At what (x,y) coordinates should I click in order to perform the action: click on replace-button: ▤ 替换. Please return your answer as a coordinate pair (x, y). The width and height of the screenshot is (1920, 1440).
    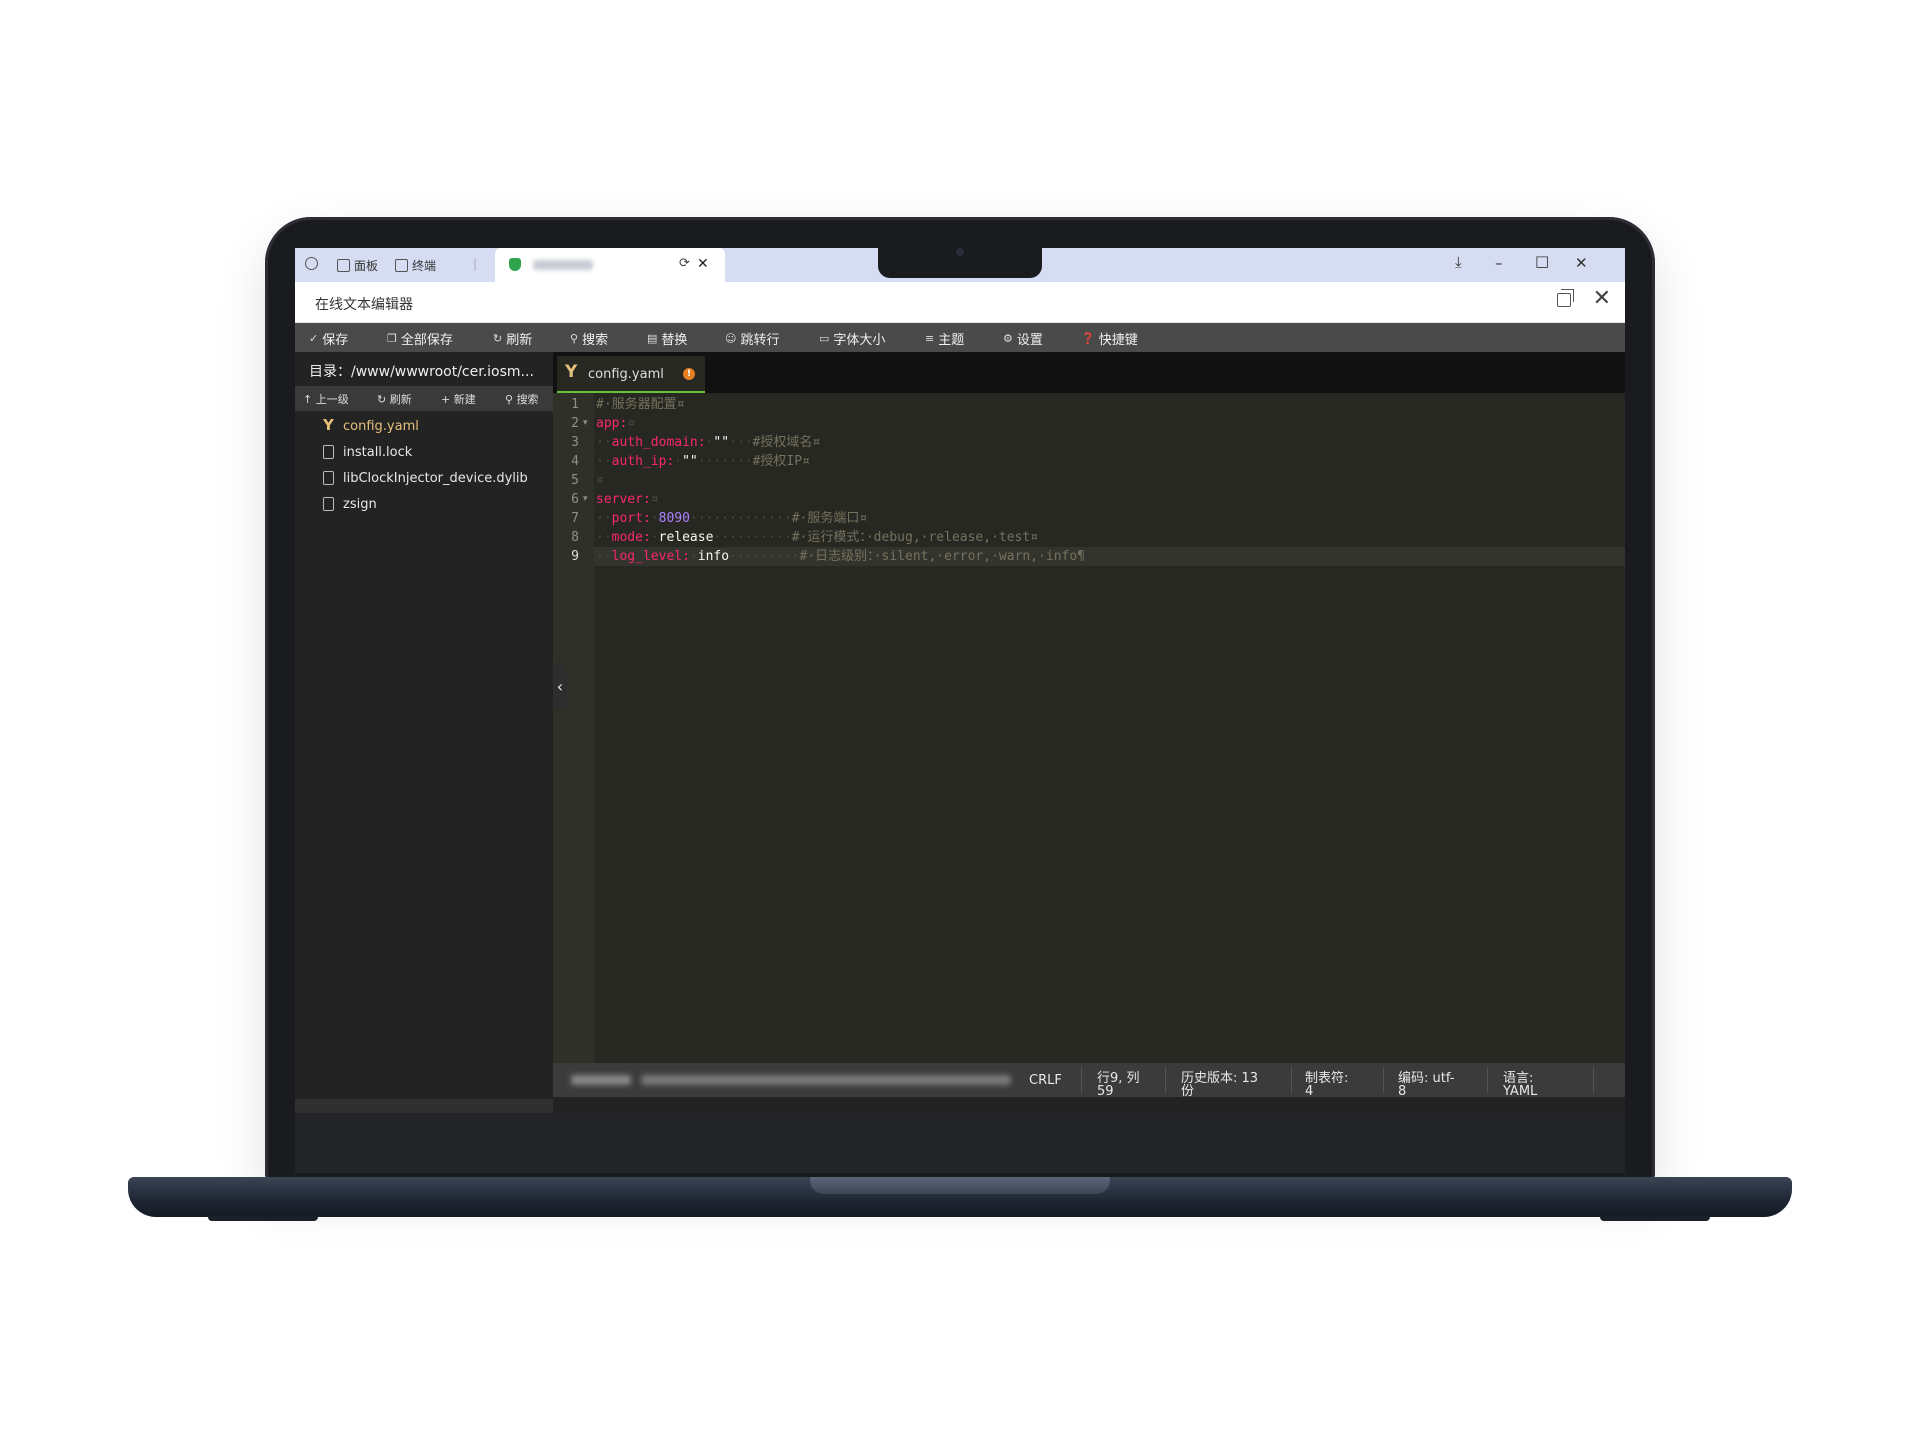
    Looking at the image, I should click on (667, 338).